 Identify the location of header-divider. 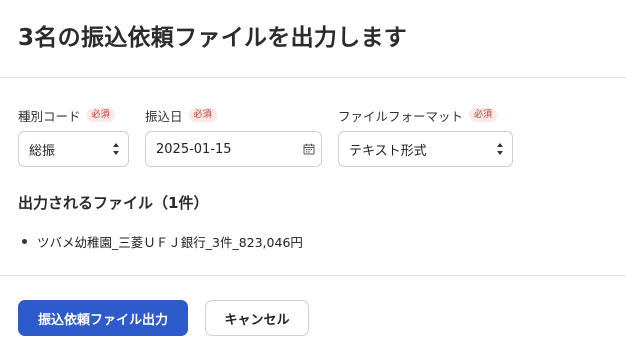
(313, 77).